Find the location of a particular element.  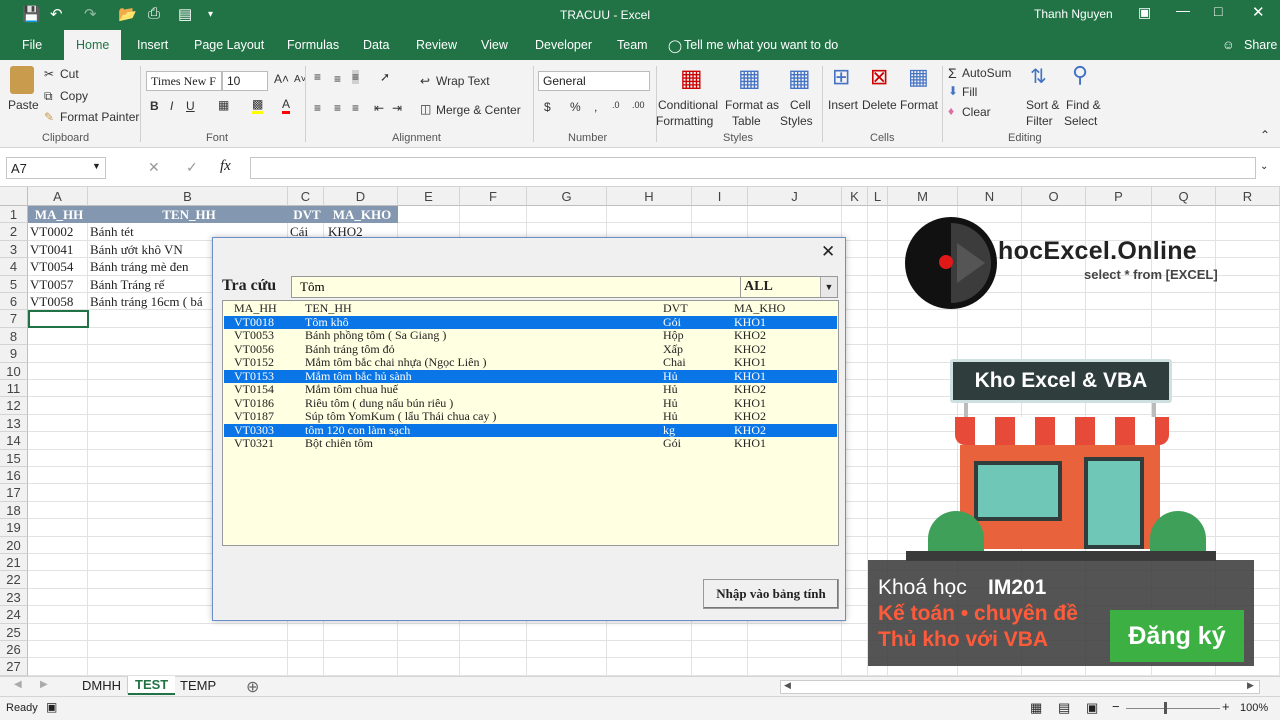

customize-qat-icon: ▾ is located at coordinates (210, 14).